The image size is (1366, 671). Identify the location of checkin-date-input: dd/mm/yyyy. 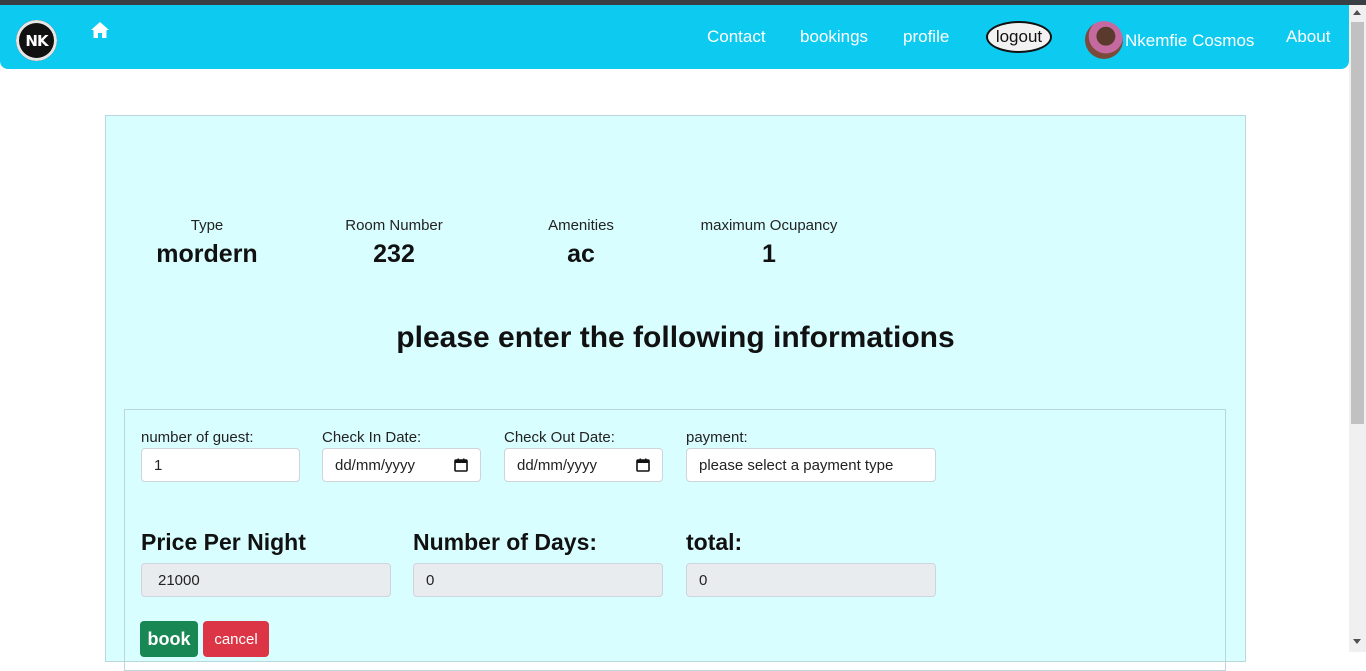
(401, 465).